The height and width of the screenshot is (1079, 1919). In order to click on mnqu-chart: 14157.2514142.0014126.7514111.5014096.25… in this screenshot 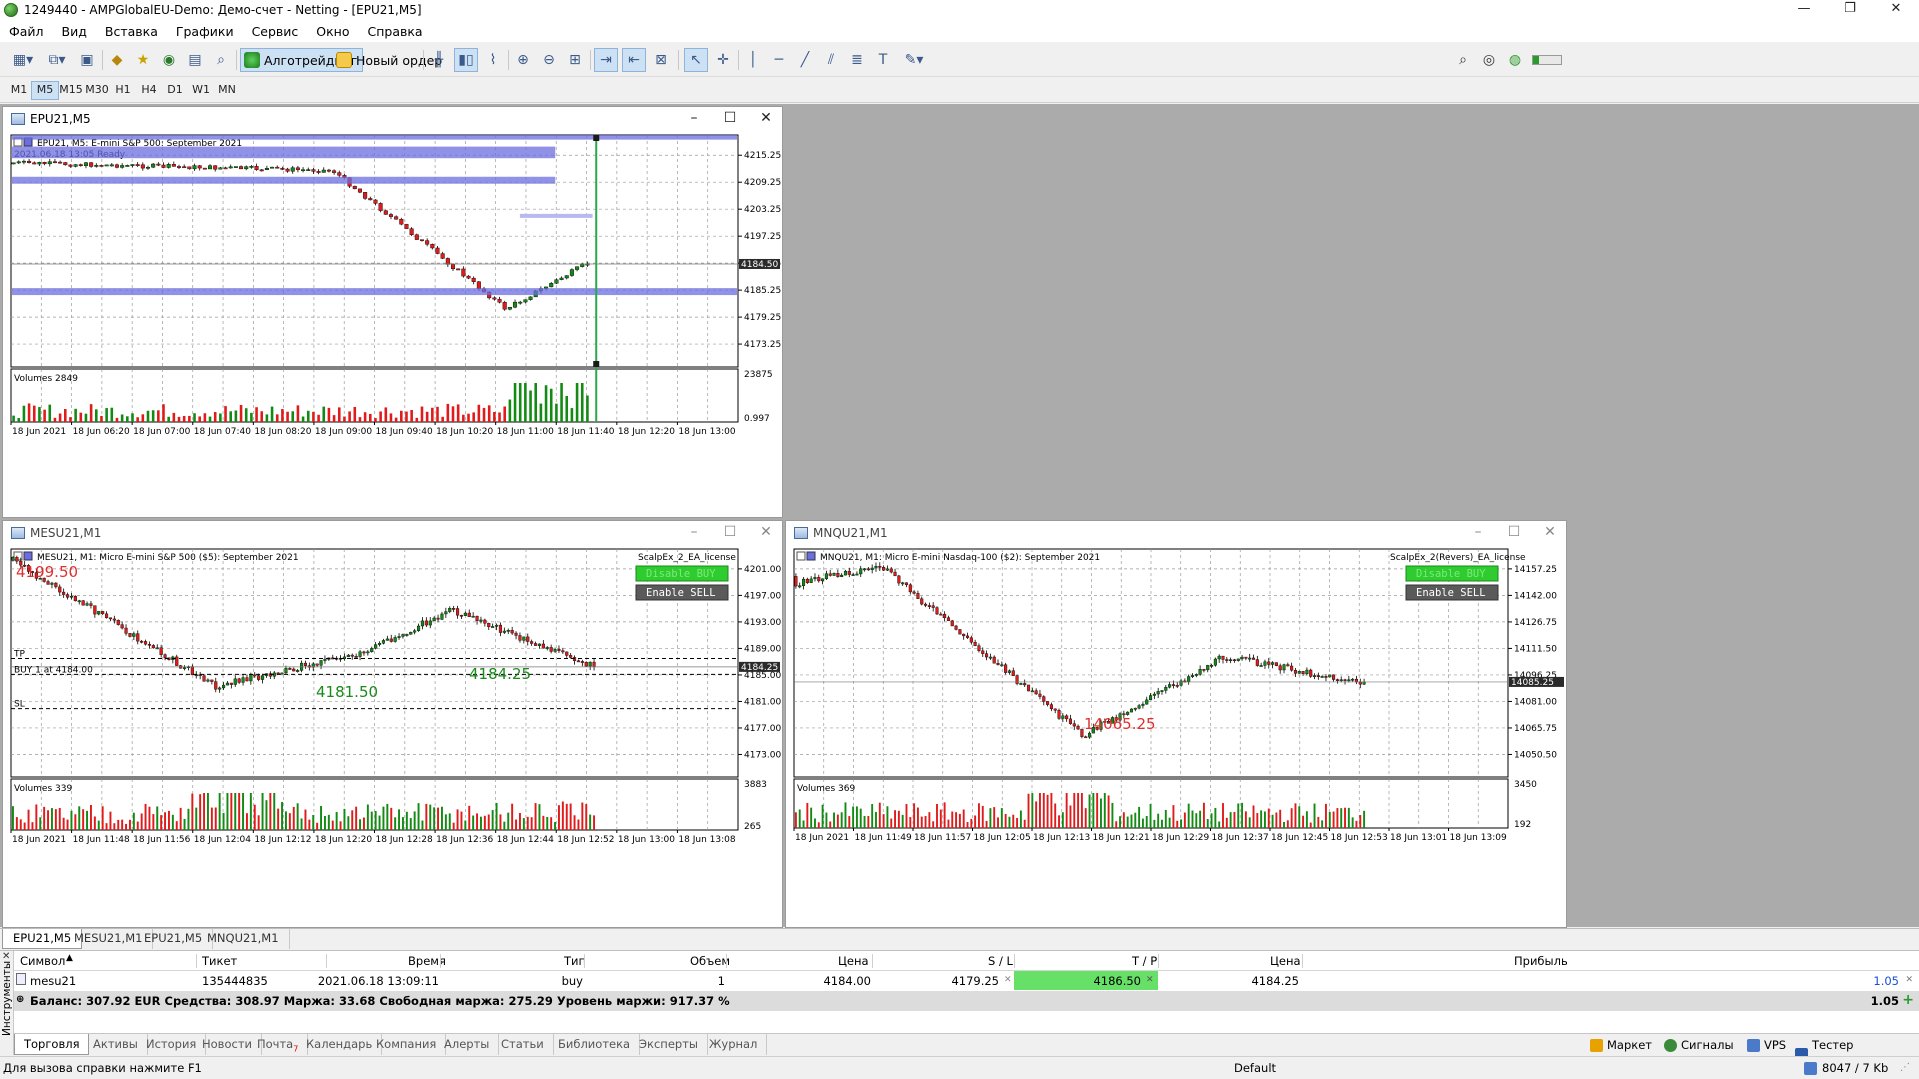, I will do `click(1176, 736)`.